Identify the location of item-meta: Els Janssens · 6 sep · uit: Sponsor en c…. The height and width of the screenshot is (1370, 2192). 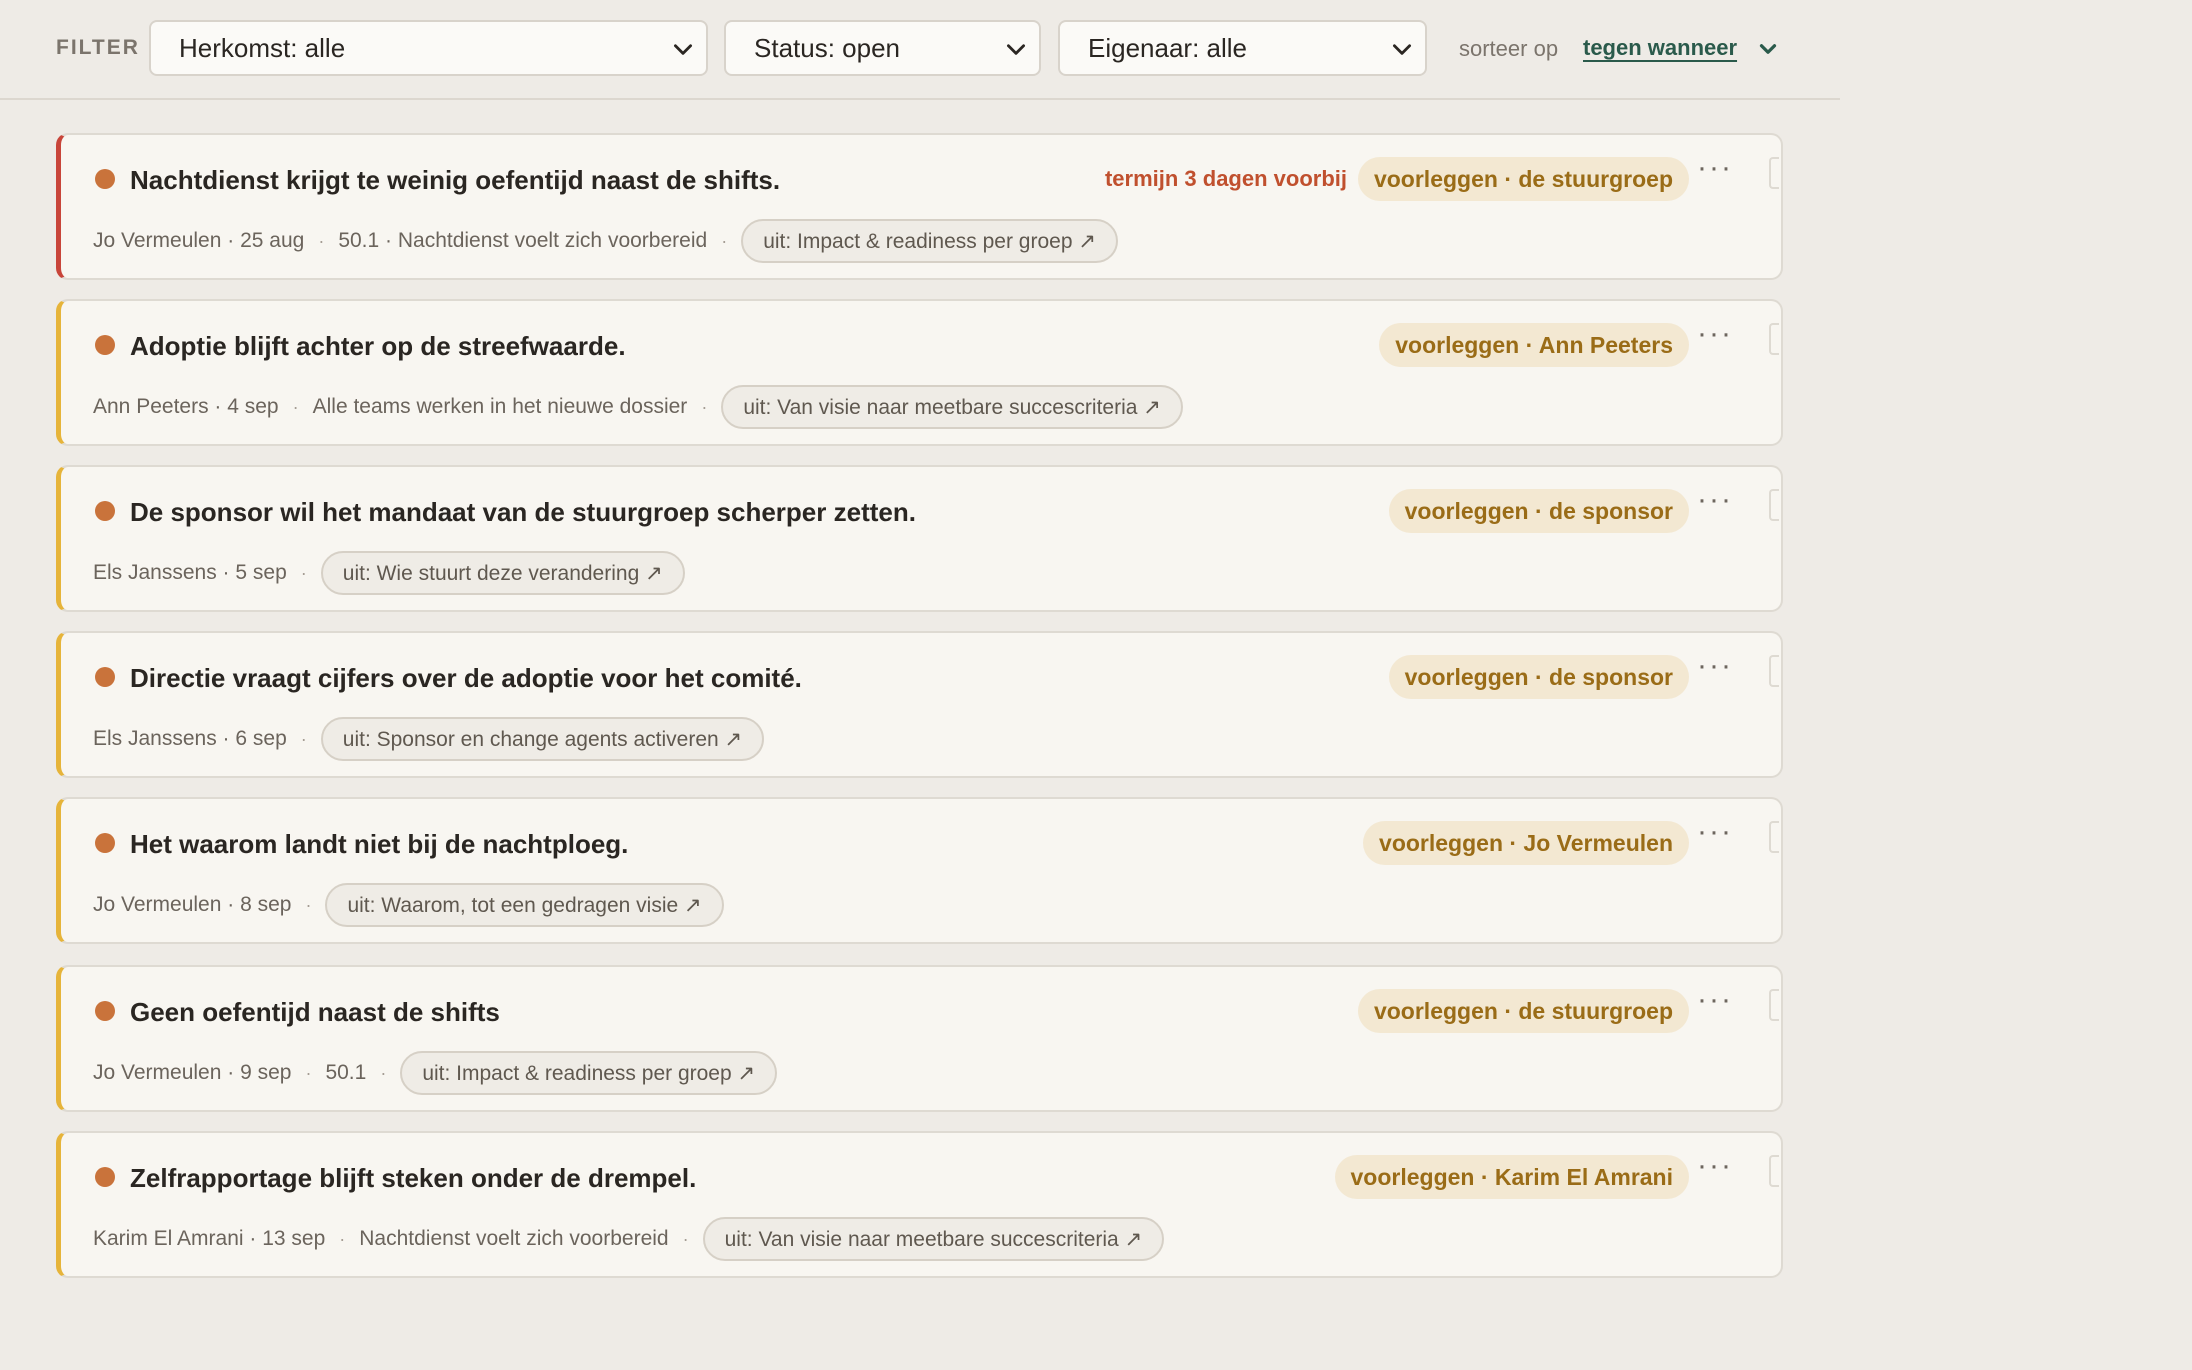
(429, 739).